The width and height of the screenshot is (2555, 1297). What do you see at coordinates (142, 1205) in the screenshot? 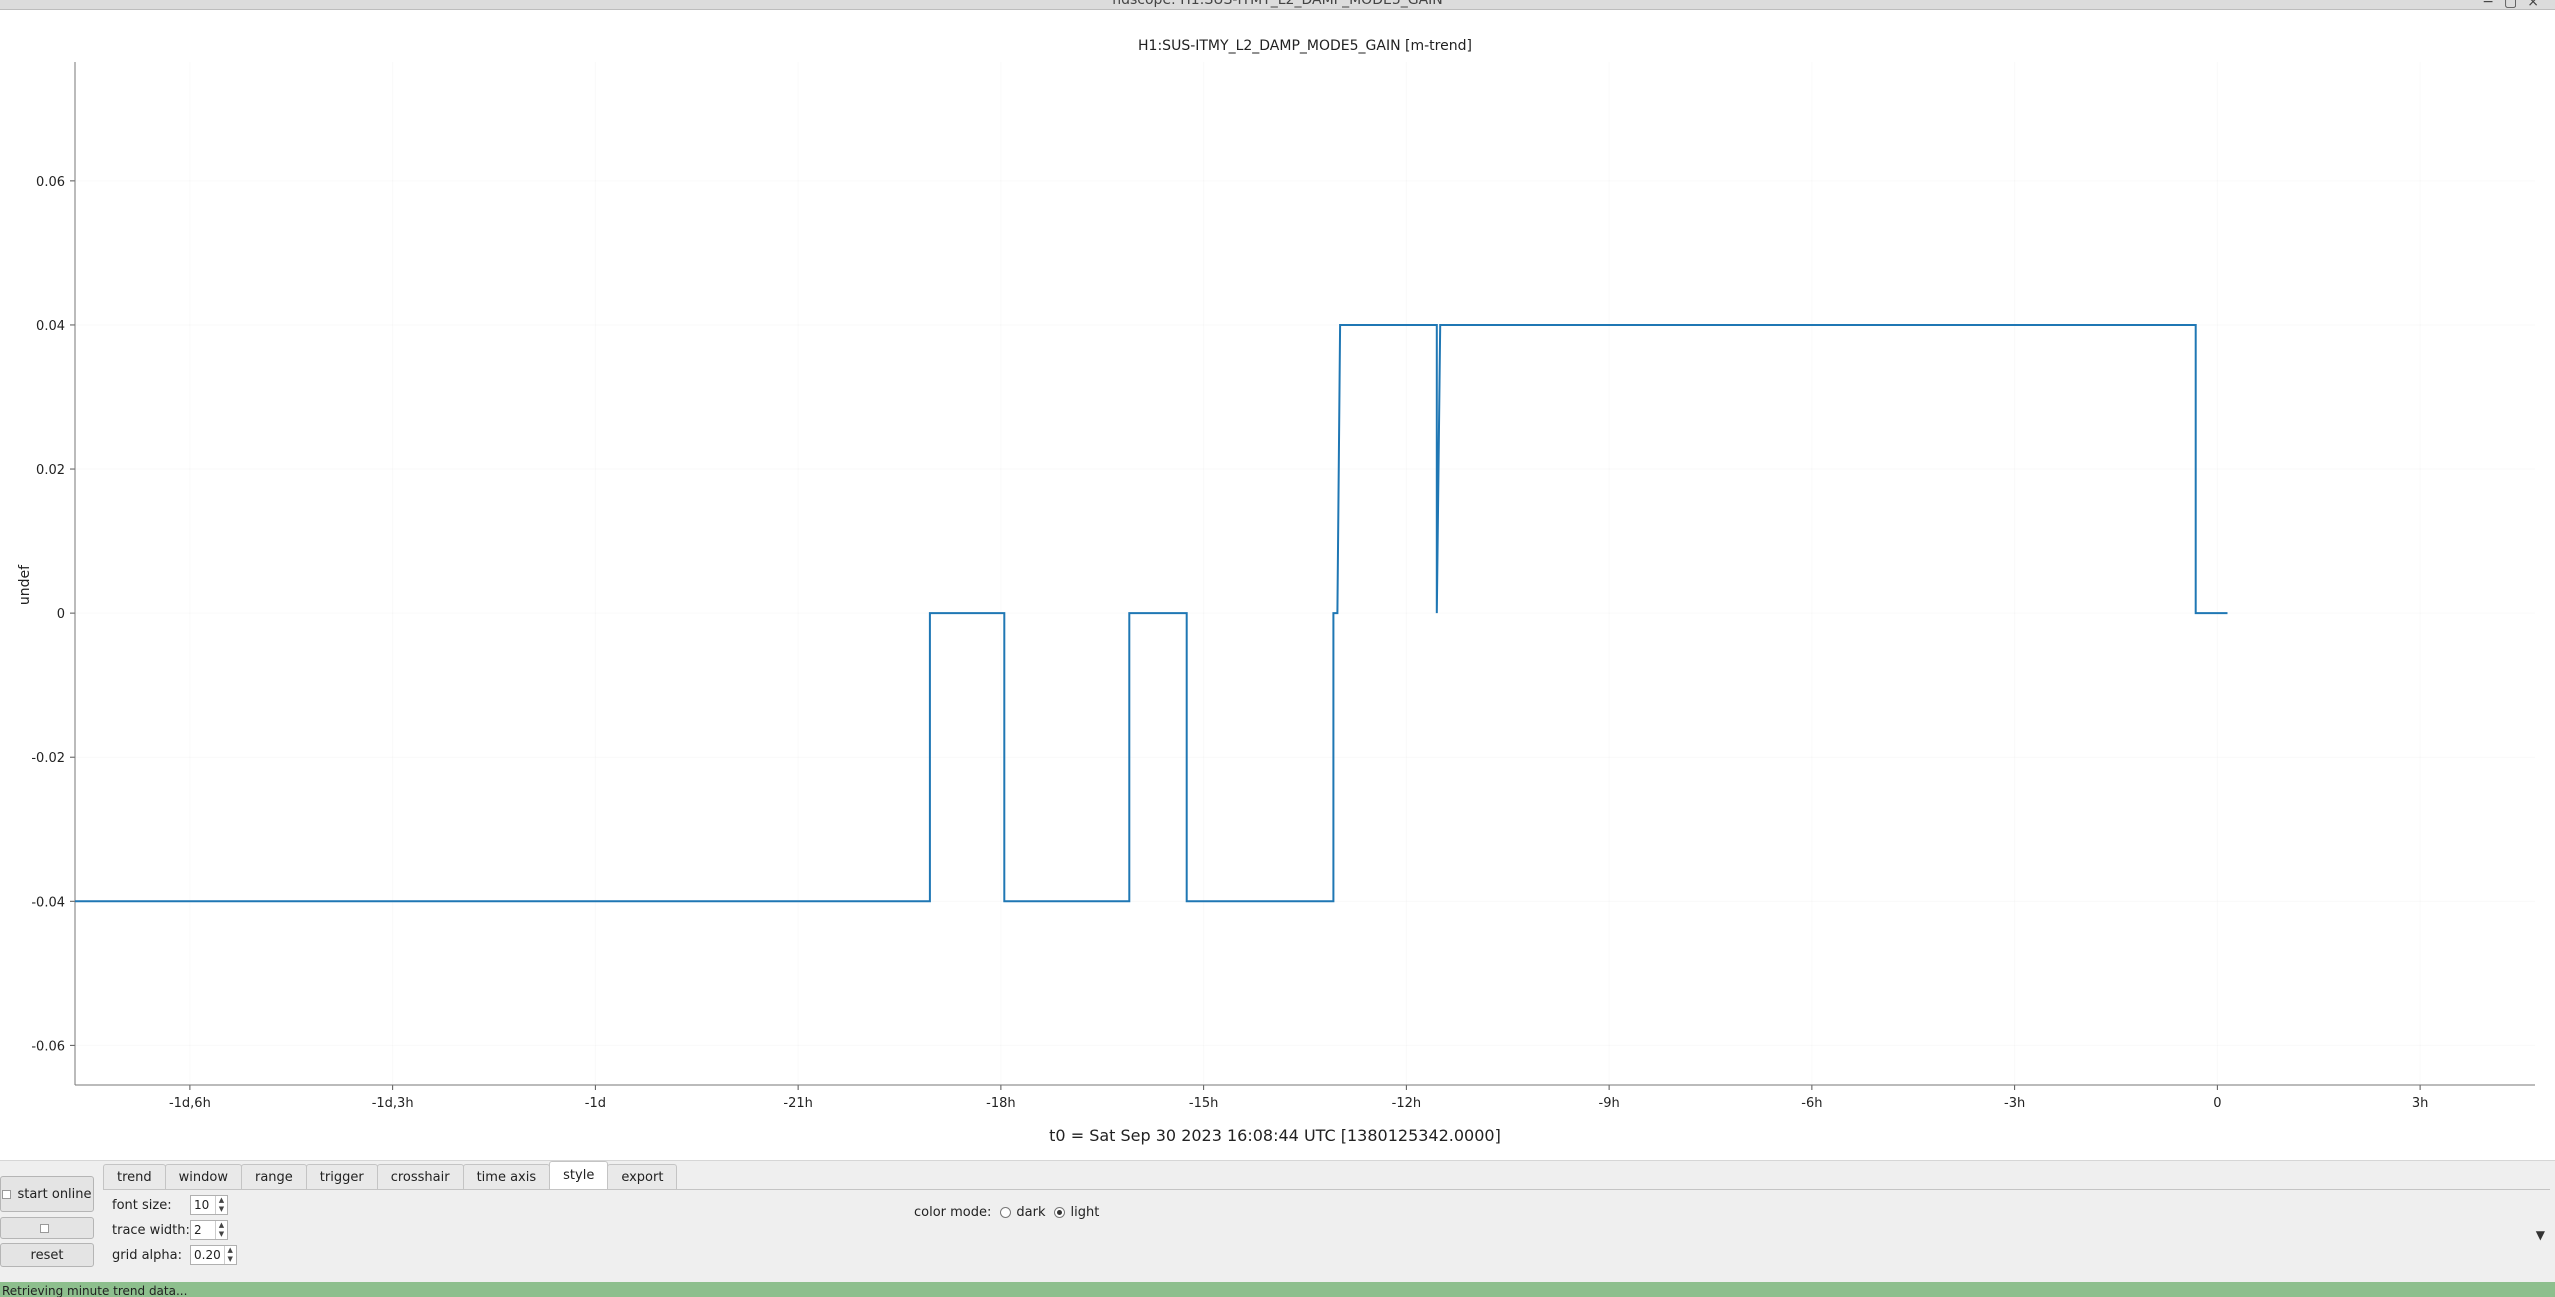
I see `font-size-label: font size:` at bounding box center [142, 1205].